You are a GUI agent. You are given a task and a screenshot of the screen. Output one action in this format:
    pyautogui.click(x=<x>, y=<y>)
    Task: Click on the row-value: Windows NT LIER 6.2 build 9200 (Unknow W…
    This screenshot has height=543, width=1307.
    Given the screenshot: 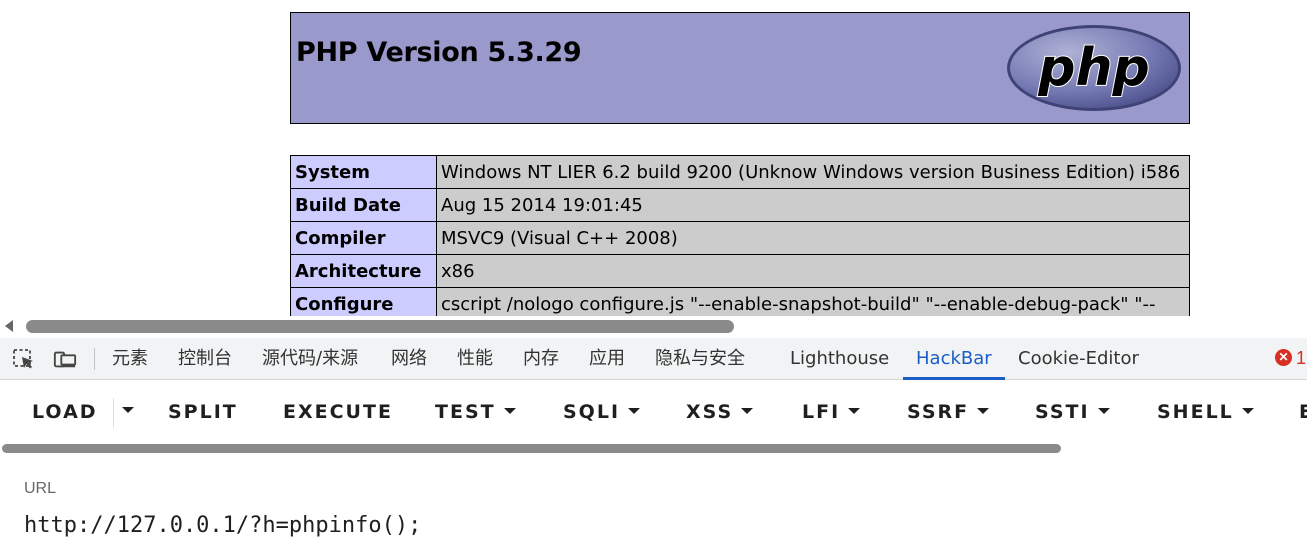 What is the action you would take?
    pyautogui.click(x=813, y=172)
    